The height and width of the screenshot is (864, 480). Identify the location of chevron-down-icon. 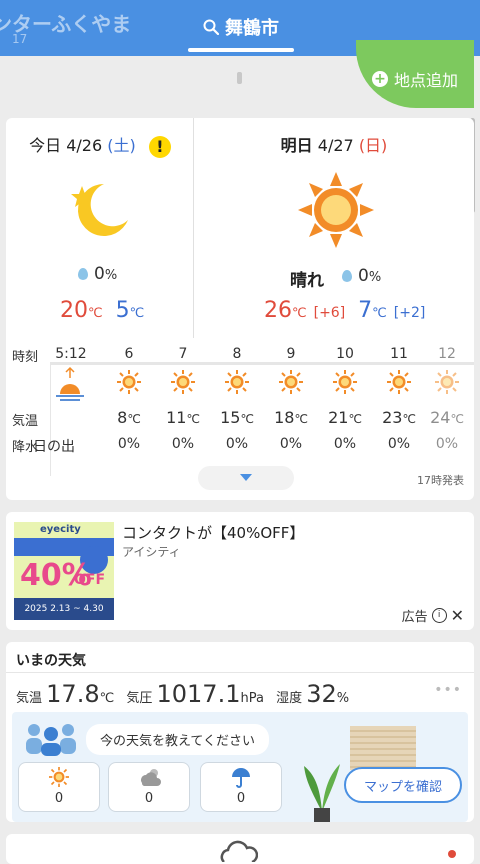
(246, 477).